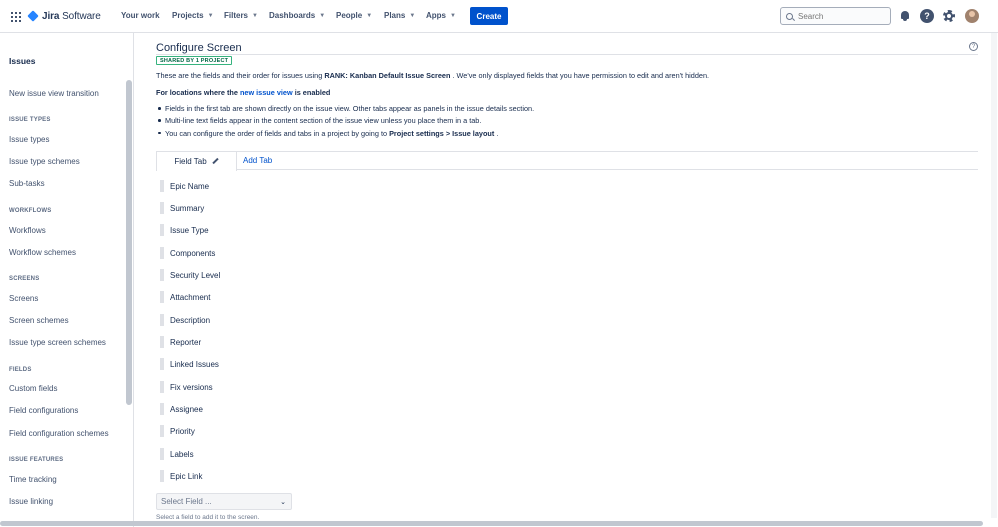  I want to click on sidebar-item-issue-types: Issue types, so click(29, 139).